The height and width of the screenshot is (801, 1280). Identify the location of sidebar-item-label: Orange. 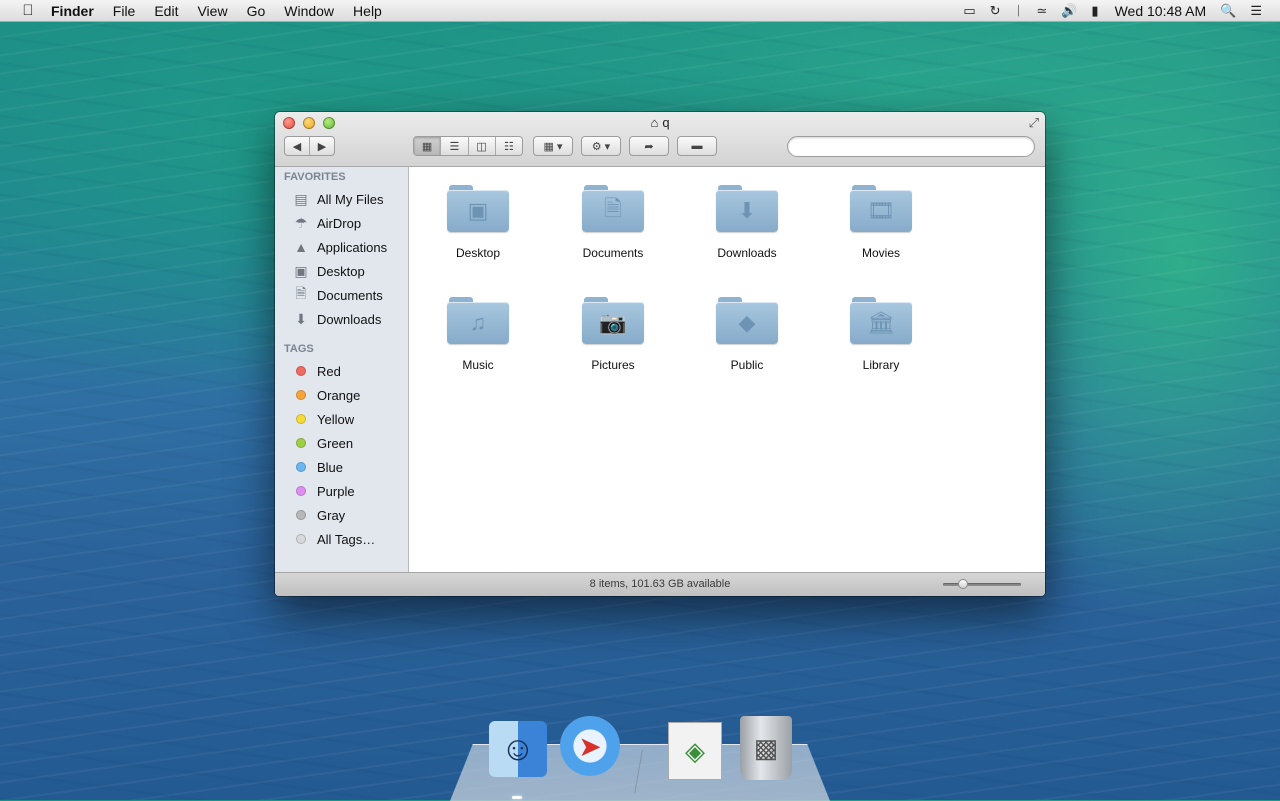
(339, 395).